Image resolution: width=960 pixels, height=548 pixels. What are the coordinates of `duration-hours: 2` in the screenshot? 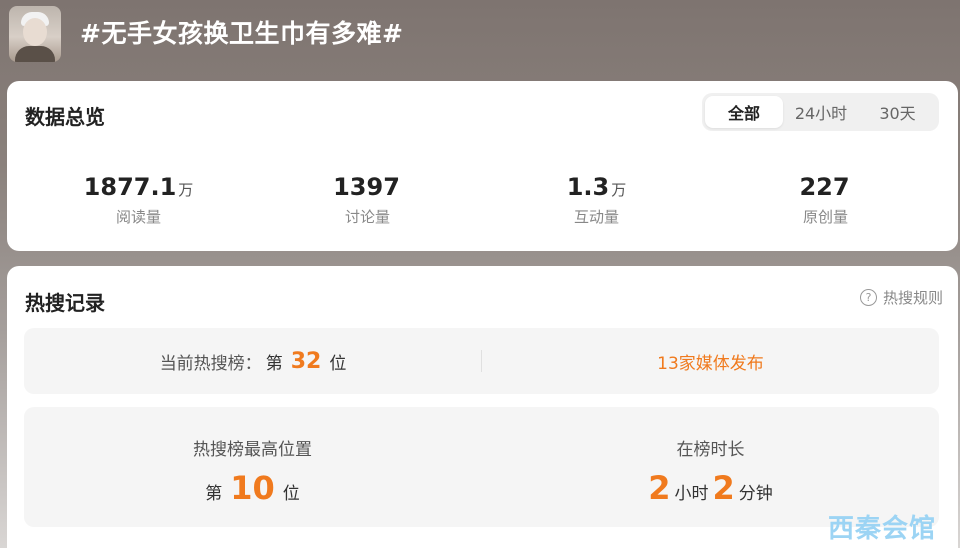 It's located at (659, 488).